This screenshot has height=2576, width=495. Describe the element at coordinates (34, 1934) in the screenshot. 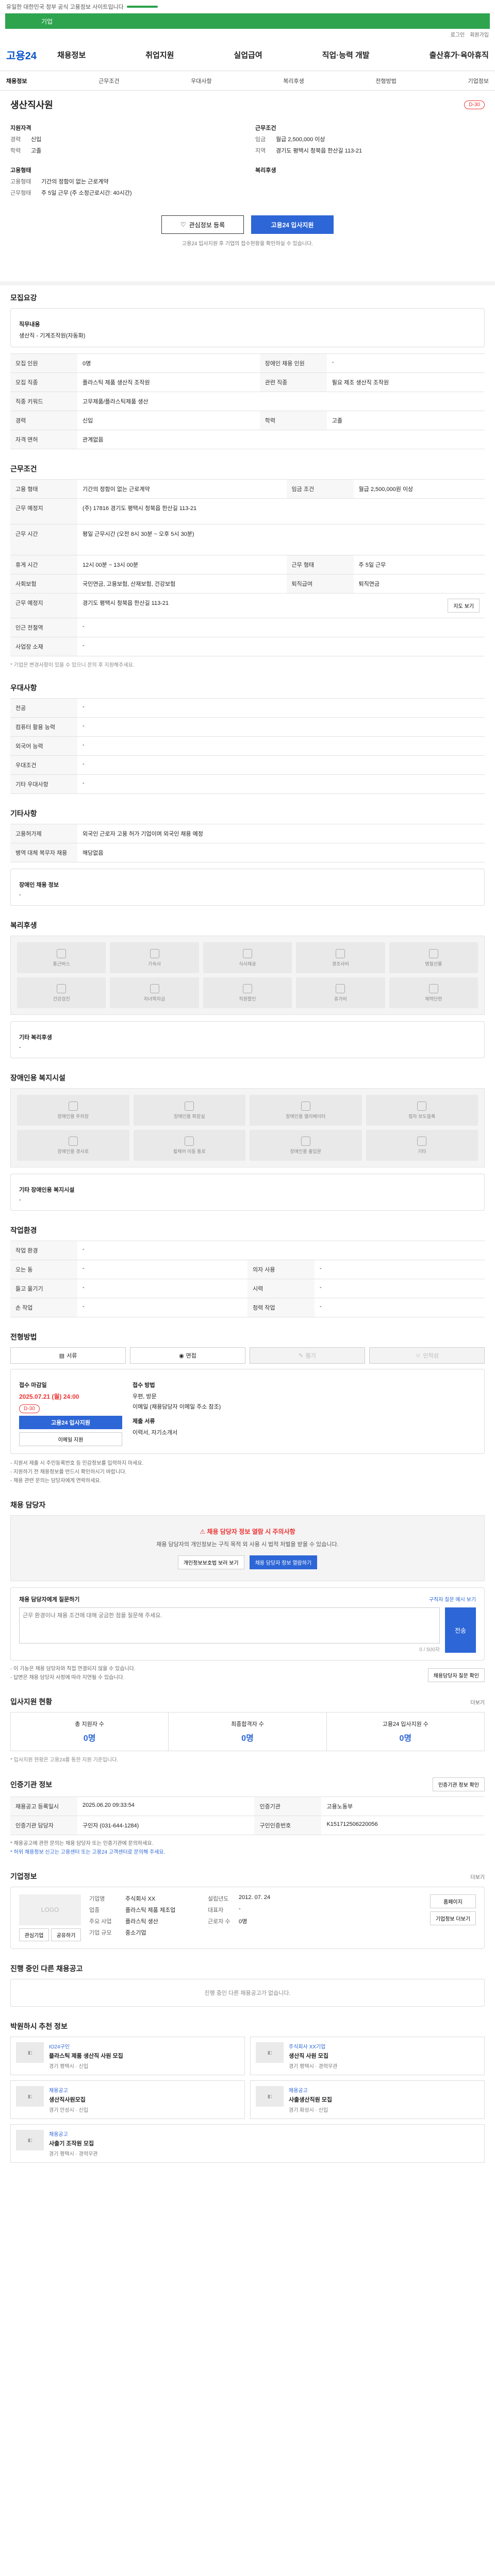

I see `like-company-button: 관심기업` at that location.